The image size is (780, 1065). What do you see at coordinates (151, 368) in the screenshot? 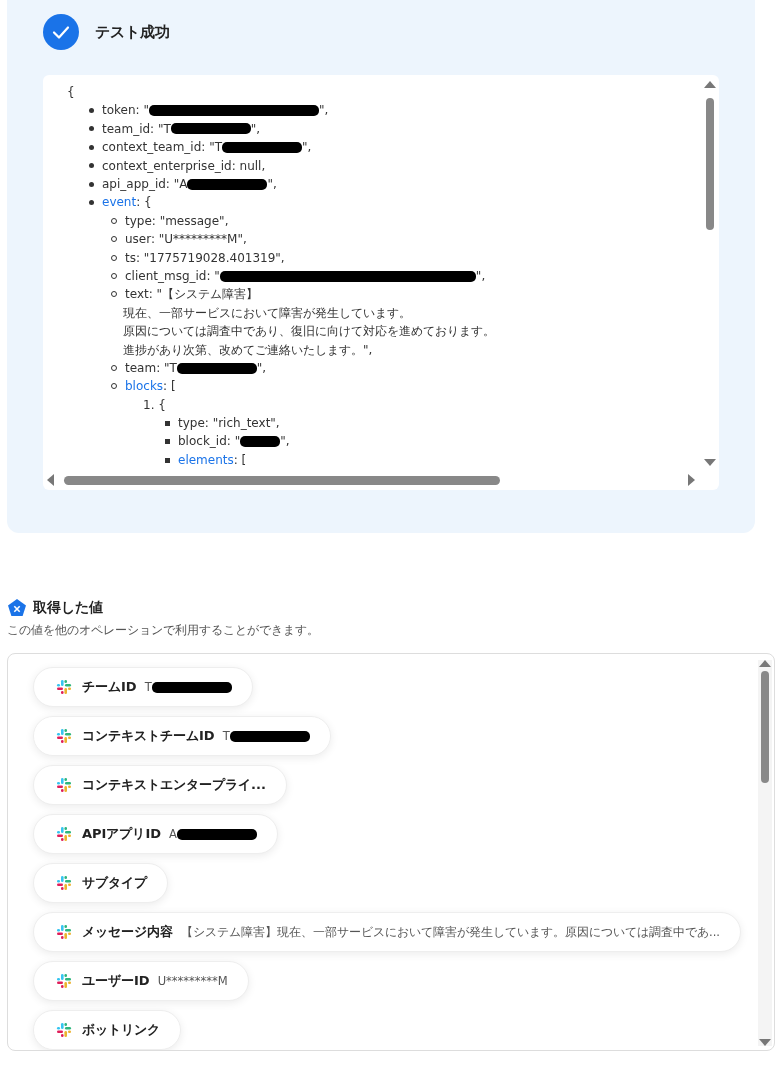
I see `json-line: team: "T` at bounding box center [151, 368].